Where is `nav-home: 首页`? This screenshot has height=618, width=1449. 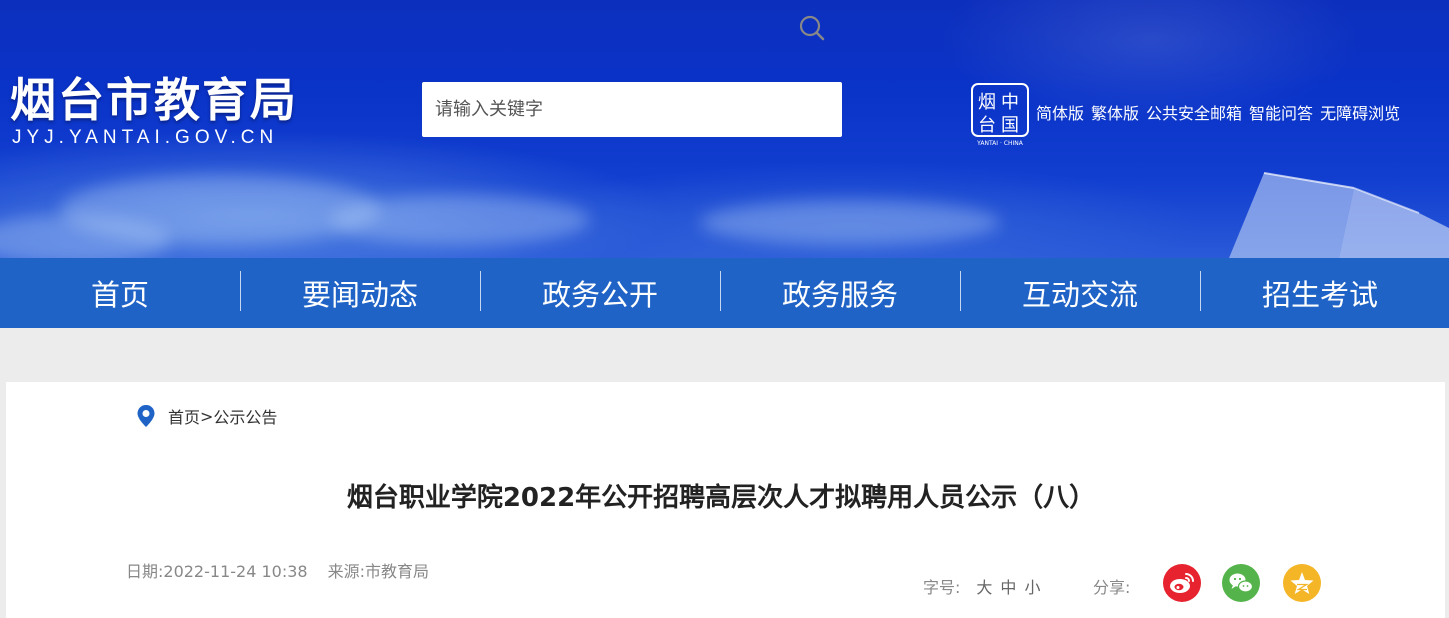 nav-home: 首页 is located at coordinates (120, 293).